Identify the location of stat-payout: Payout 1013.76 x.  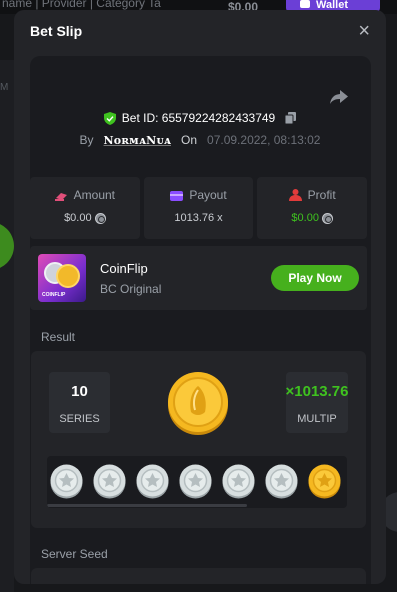
(198, 208).